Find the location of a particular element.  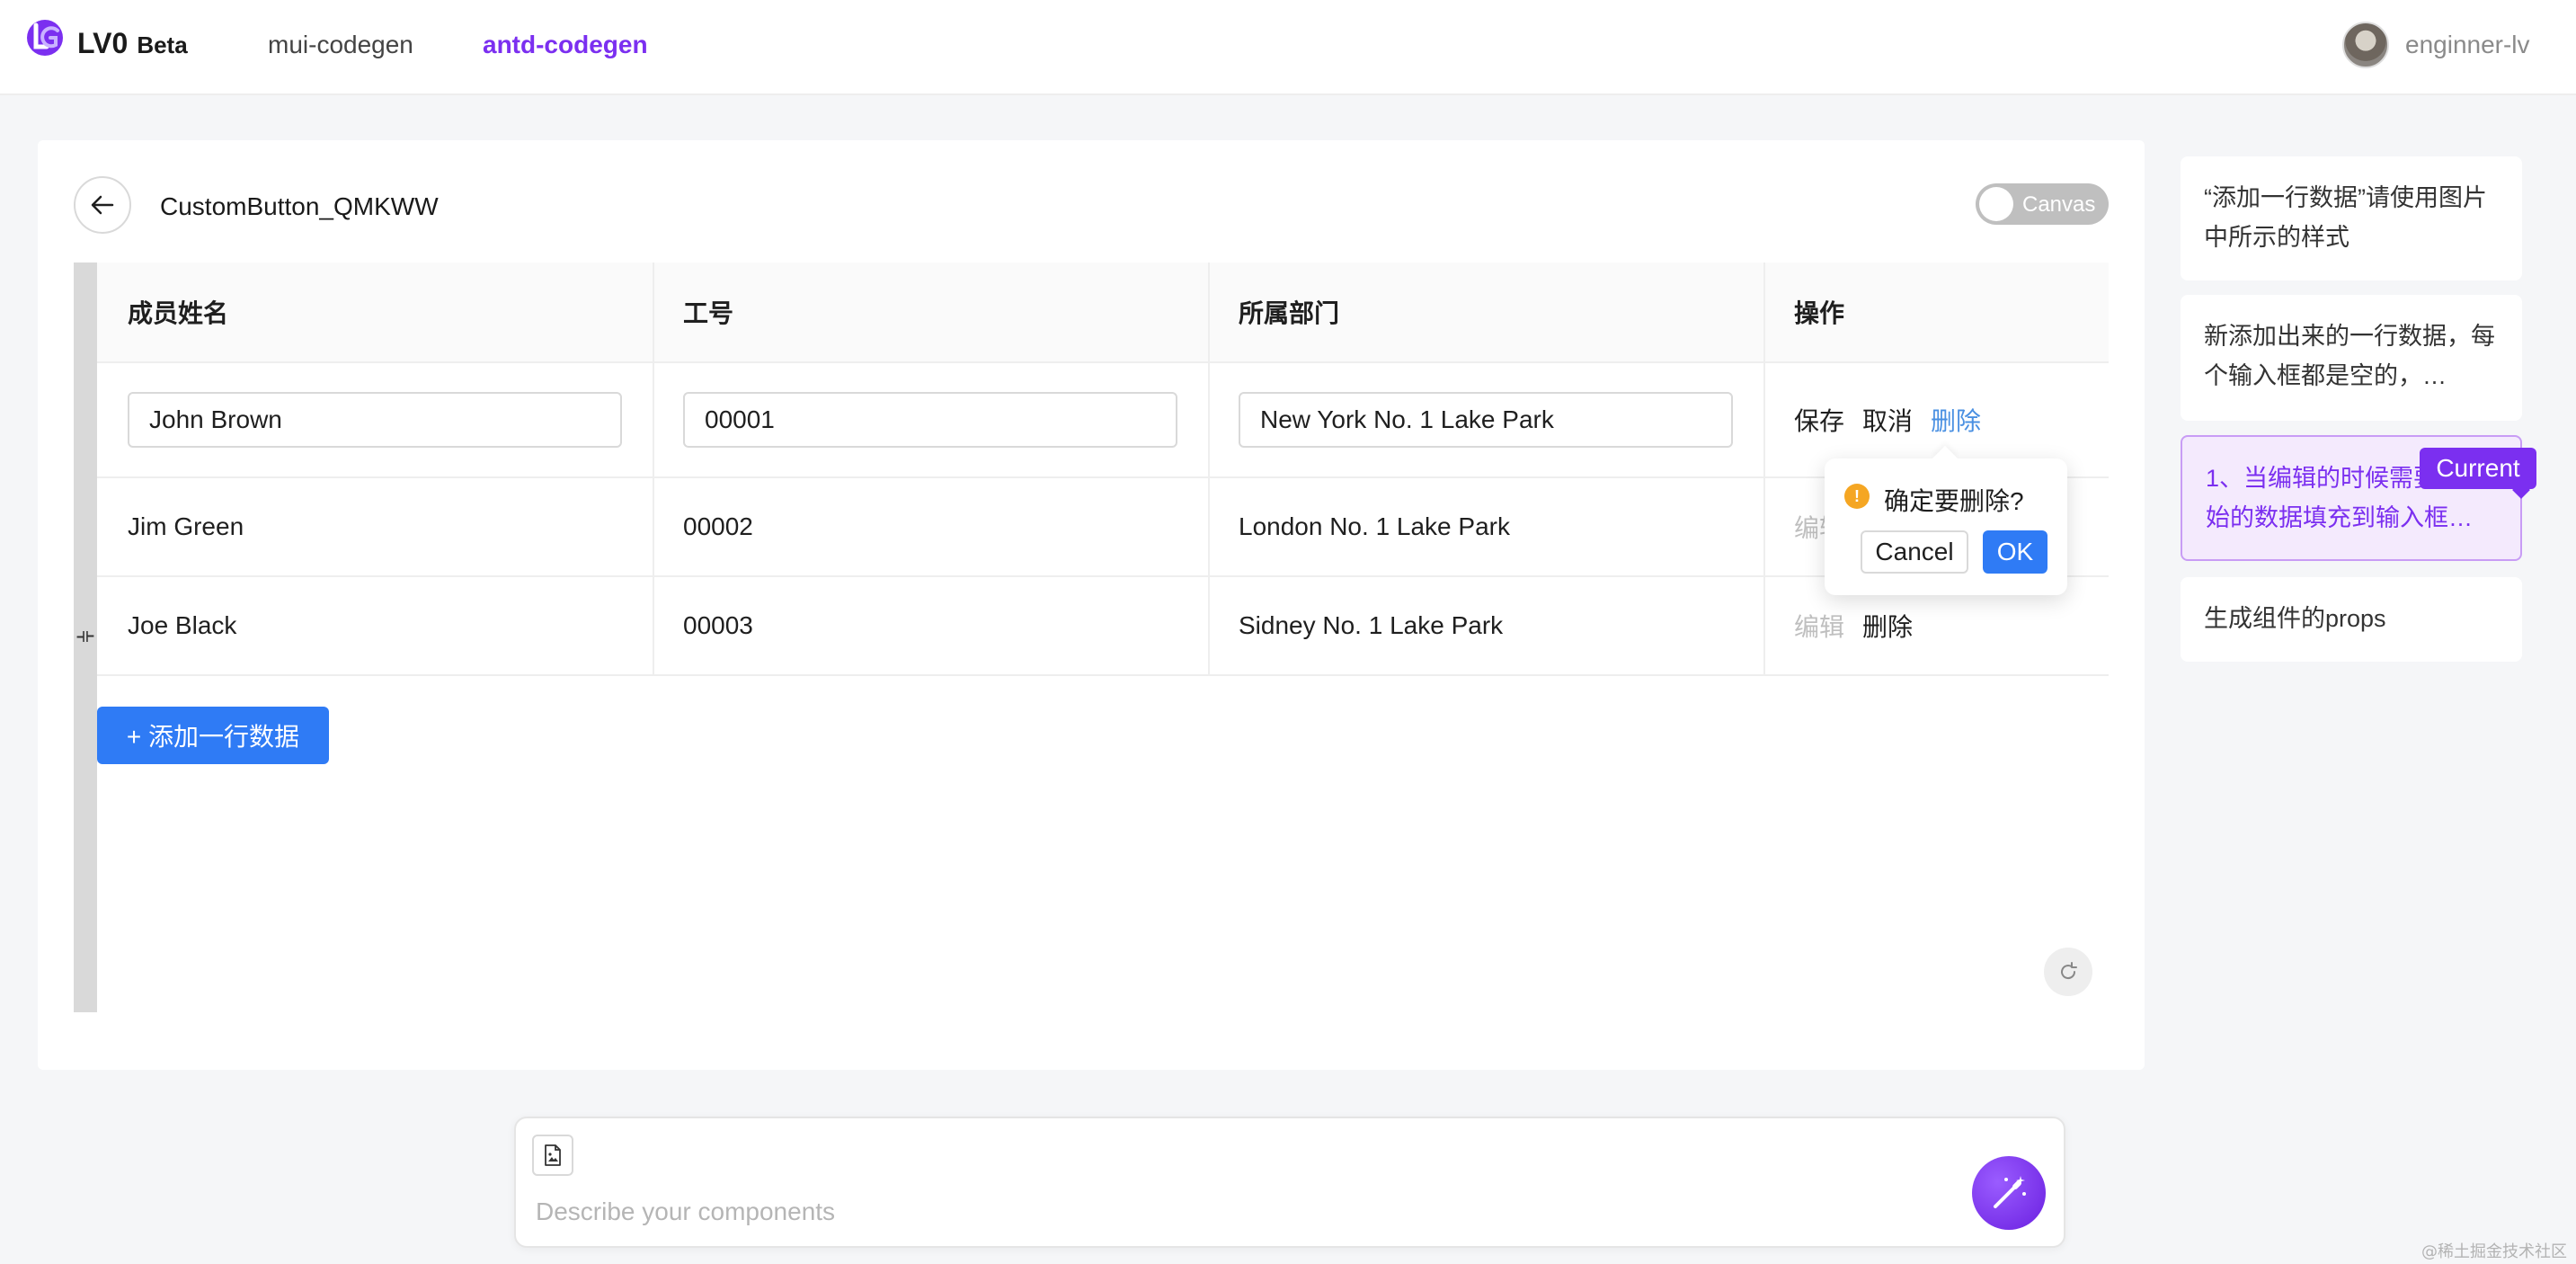

refresh-button is located at coordinates (2068, 972).